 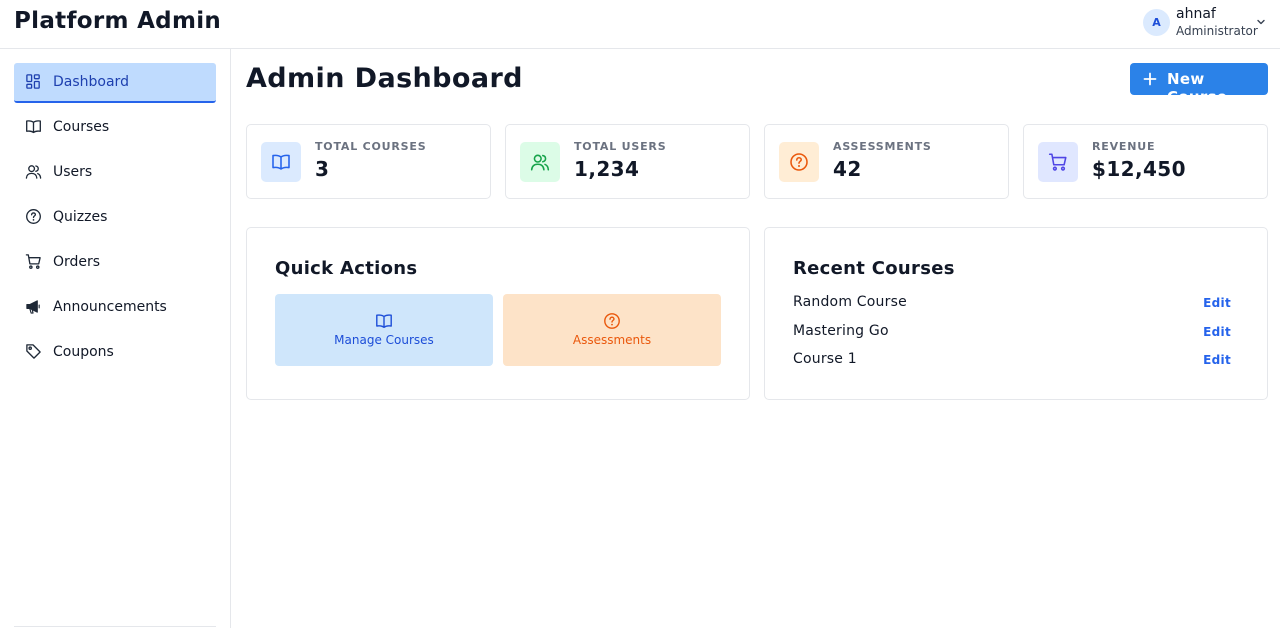 What do you see at coordinates (1197, 88) in the screenshot?
I see `new-course-label: New Course` at bounding box center [1197, 88].